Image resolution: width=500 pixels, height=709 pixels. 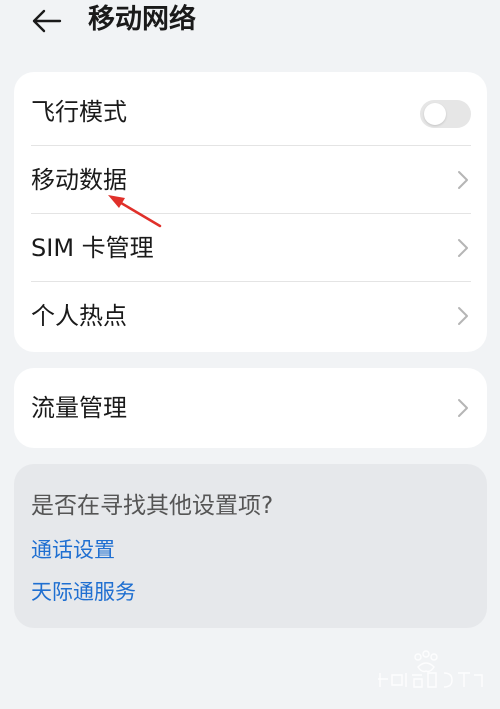 What do you see at coordinates (430, 669) in the screenshot?
I see `baidu-jingyan-watermark-icon` at bounding box center [430, 669].